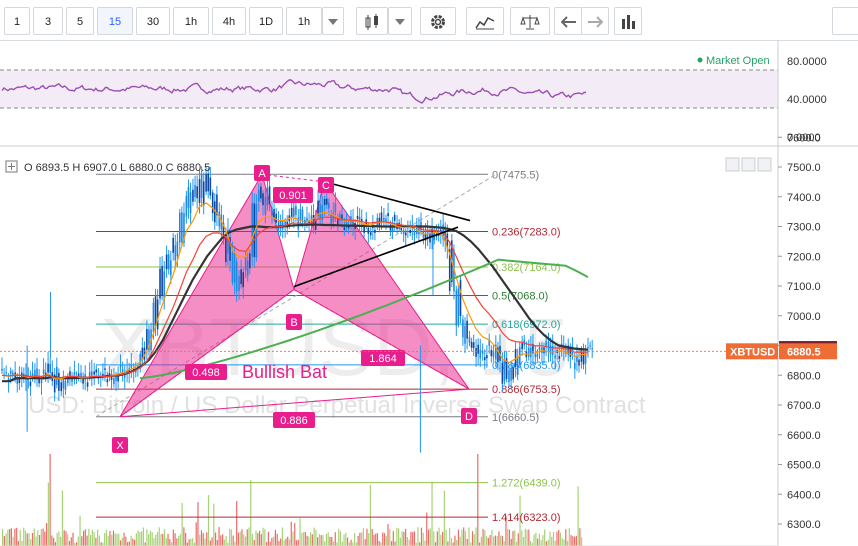 The width and height of the screenshot is (858, 546). What do you see at coordinates (485, 21) in the screenshot?
I see `indicators-button` at bounding box center [485, 21].